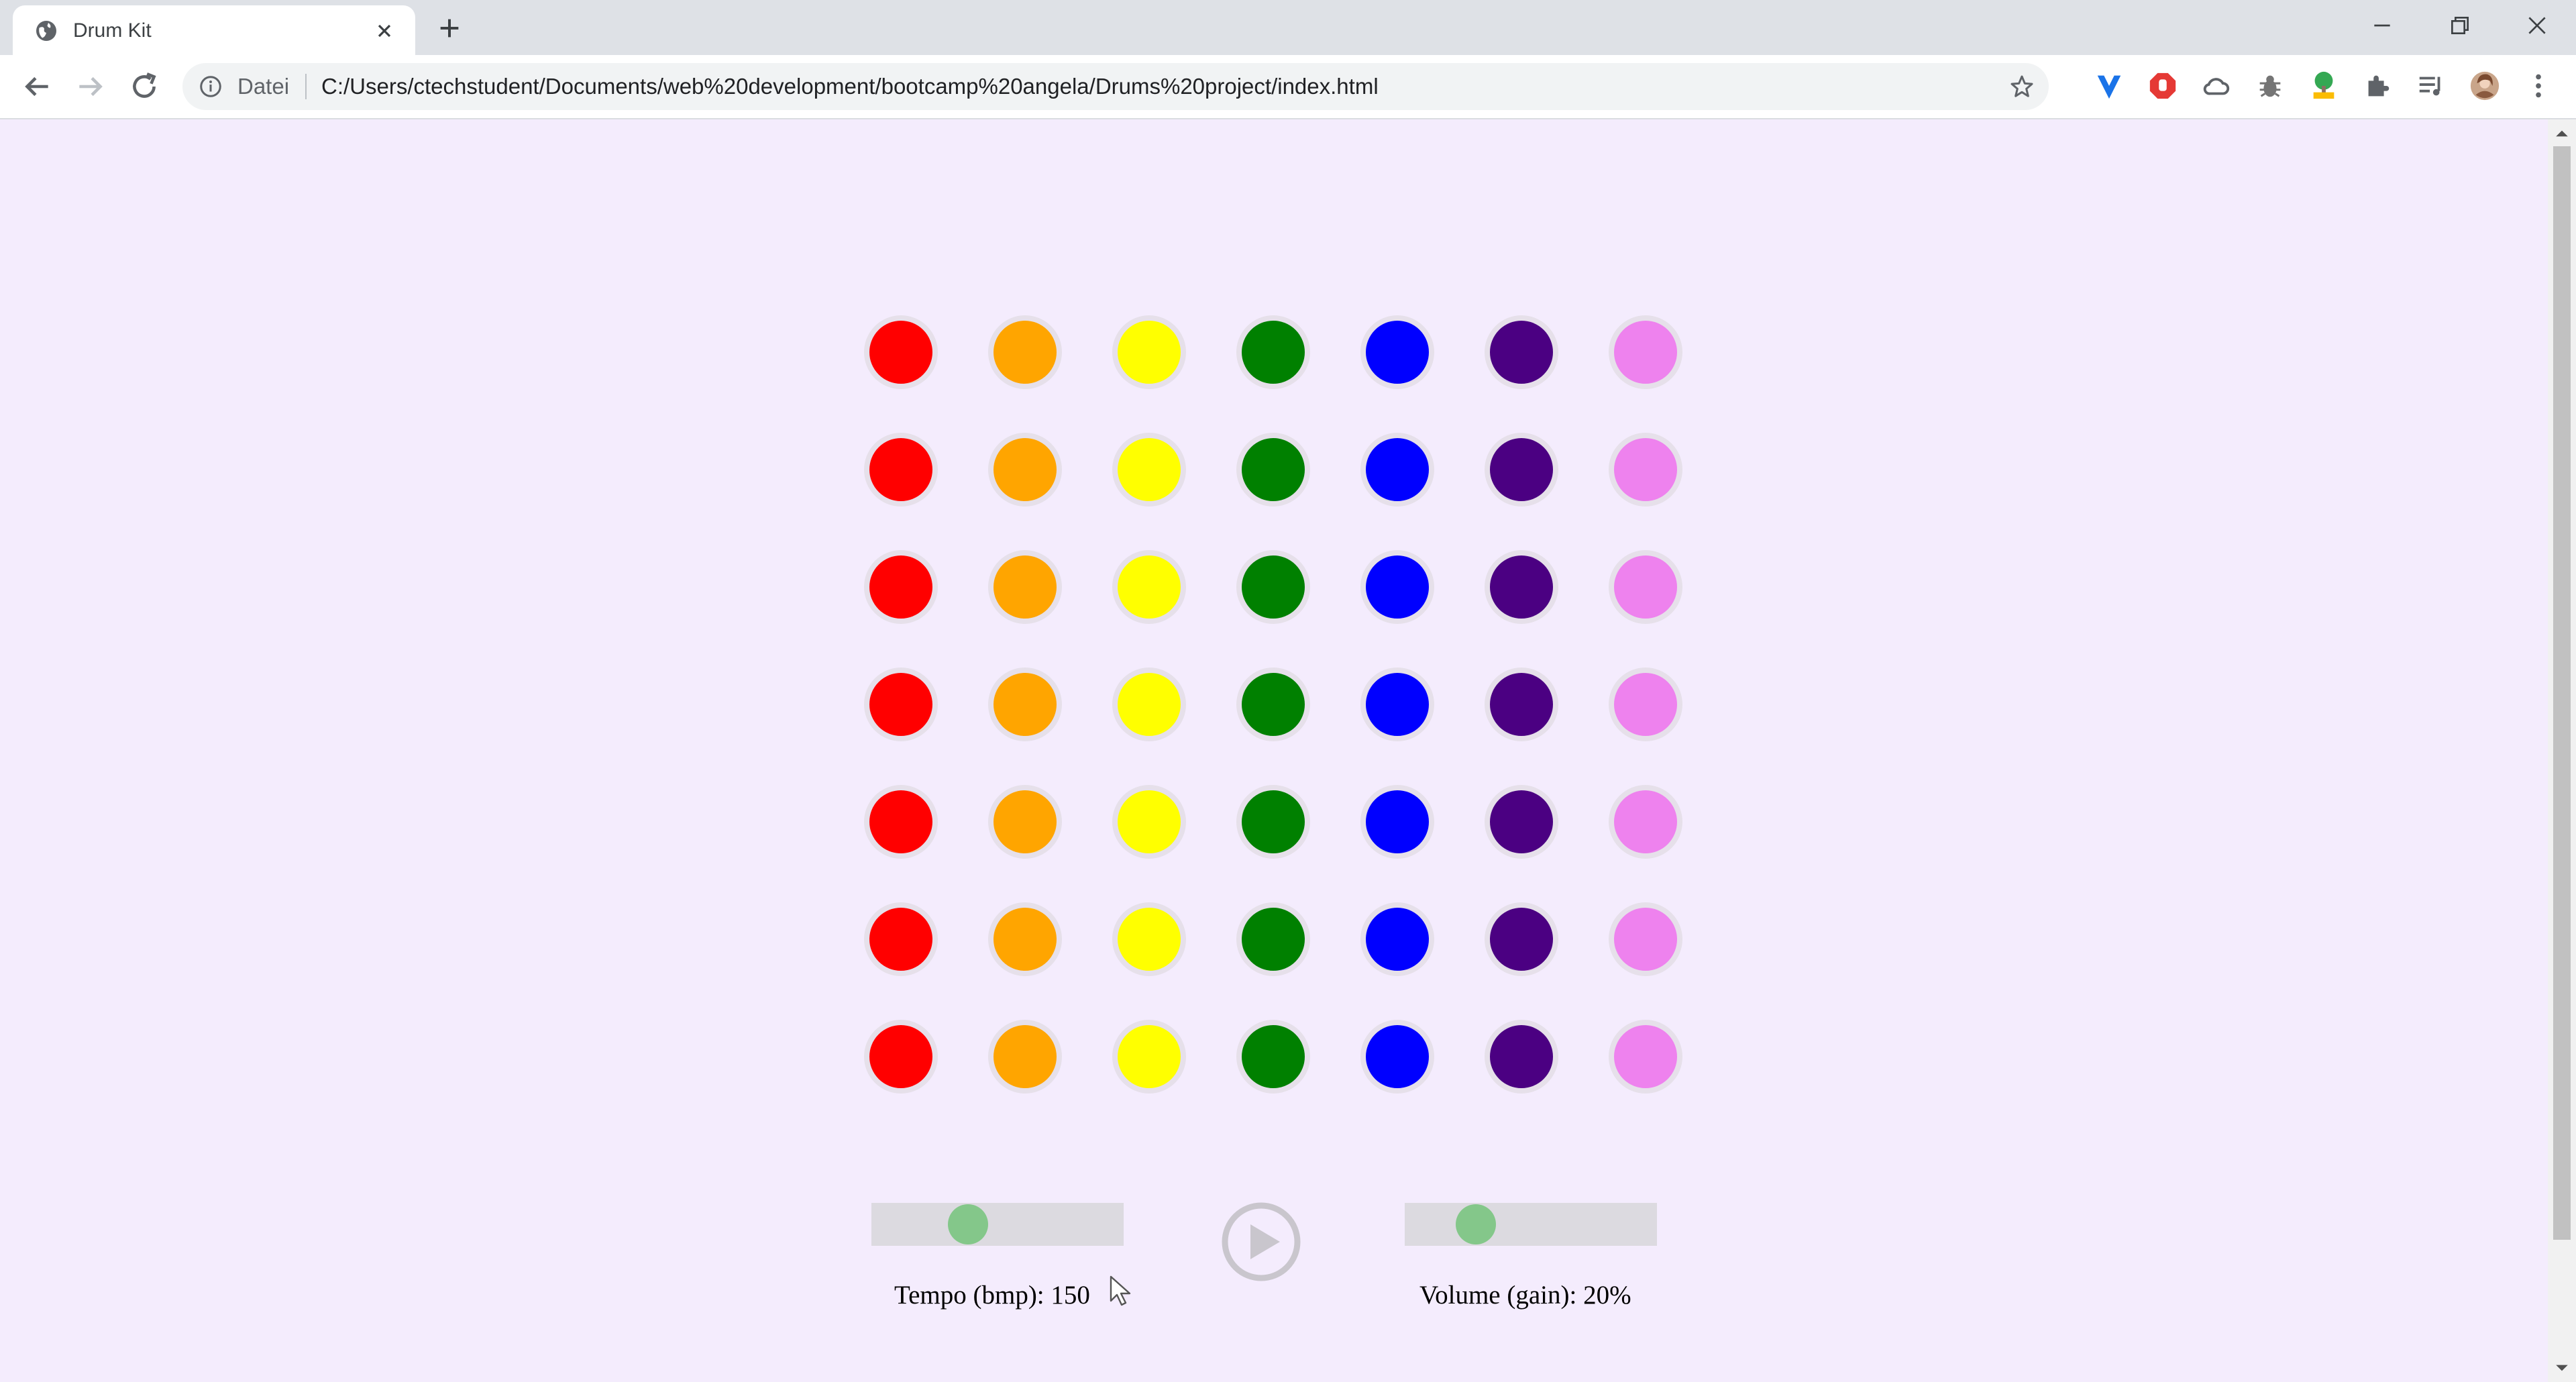 This screenshot has width=2576, height=1382. What do you see at coordinates (90, 86) in the screenshot?
I see `forward-icon` at bounding box center [90, 86].